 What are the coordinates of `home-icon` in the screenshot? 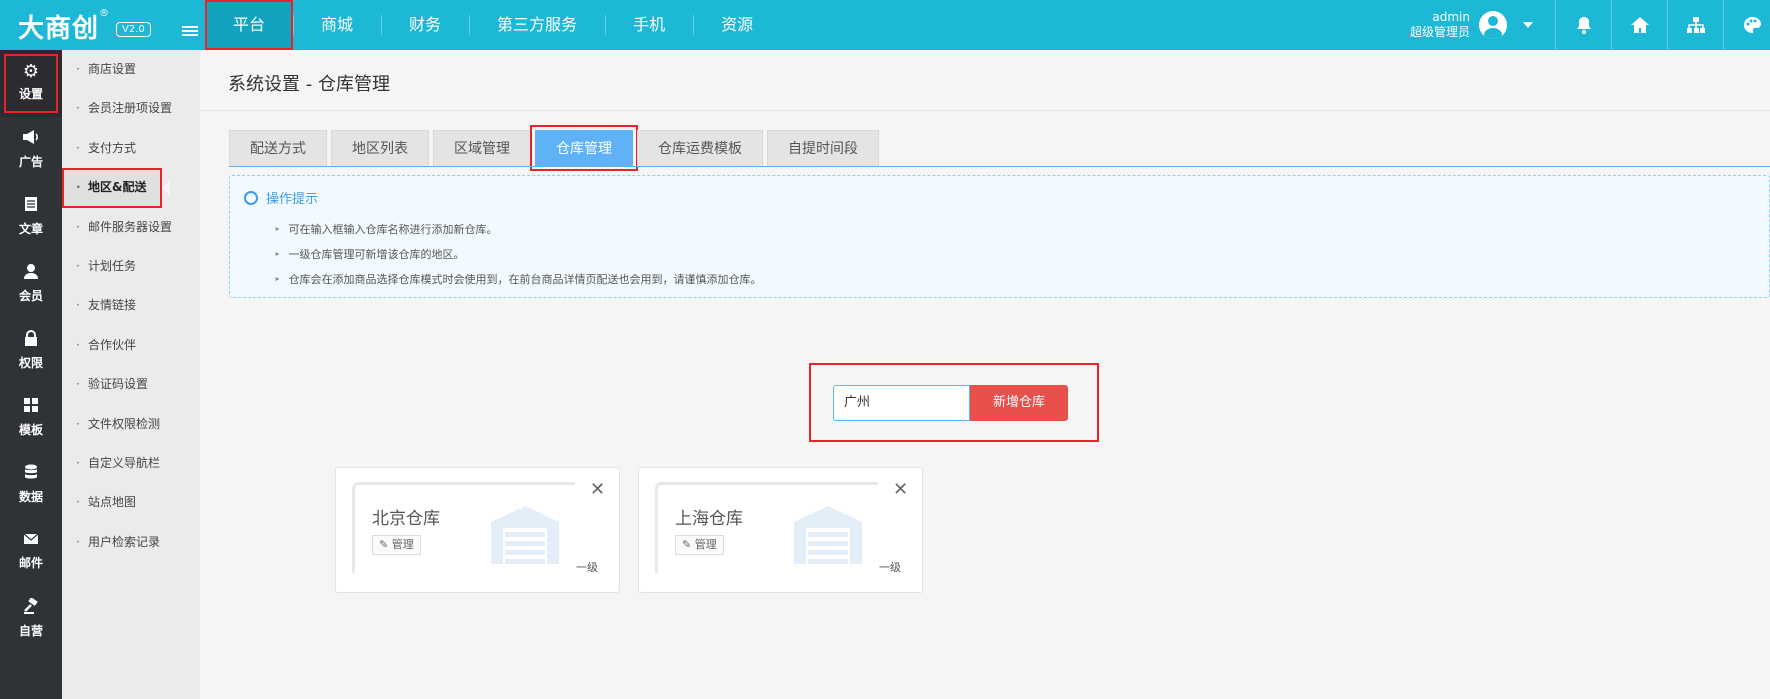 It's located at (1639, 25).